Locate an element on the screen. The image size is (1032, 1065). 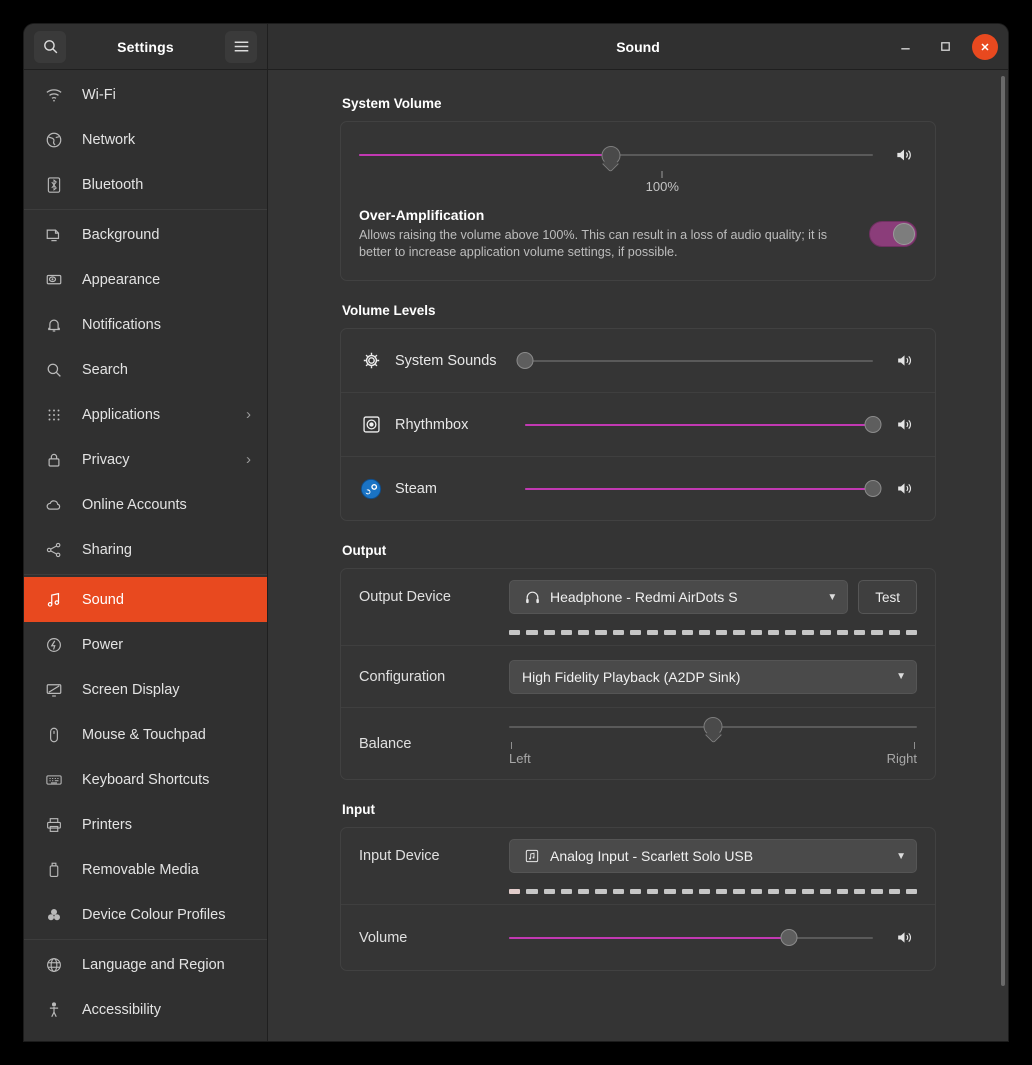
app-name: System Sounds is located at coordinates (446, 360).